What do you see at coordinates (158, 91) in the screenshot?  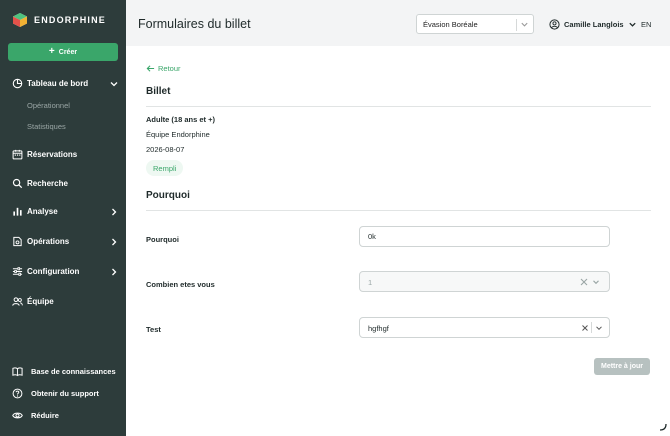 I see `ticket-section-title: Billet` at bounding box center [158, 91].